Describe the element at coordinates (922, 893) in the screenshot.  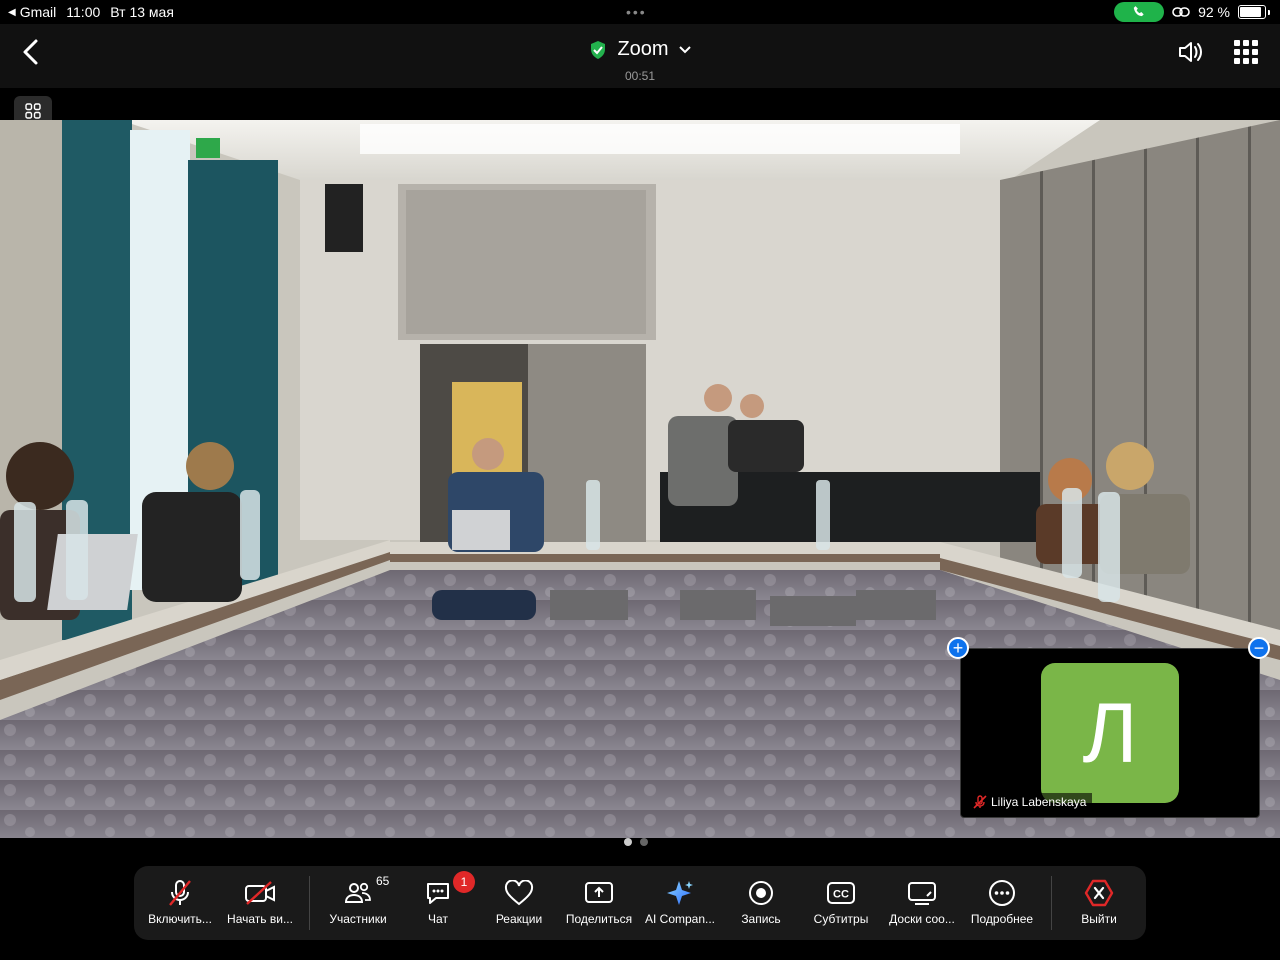
I see `whiteboard-icon` at that location.